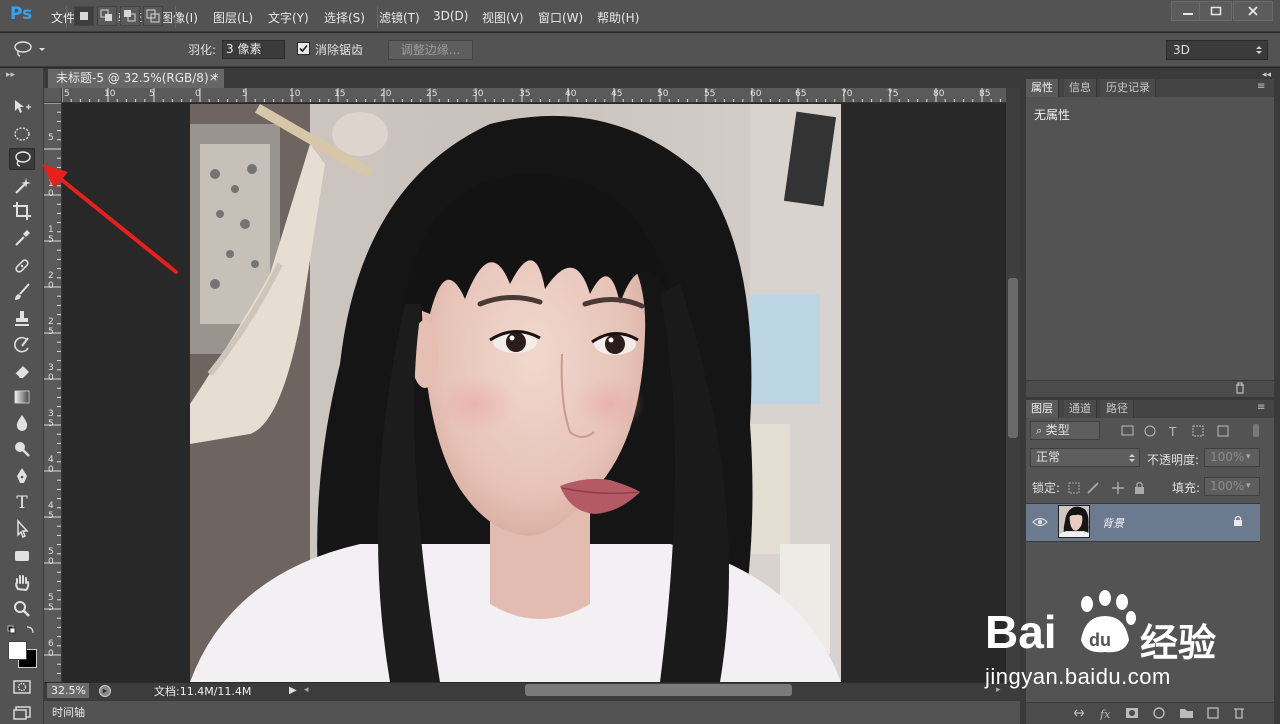 The width and height of the screenshot is (1280, 724). I want to click on menu-image: 图像(I), so click(179, 17).